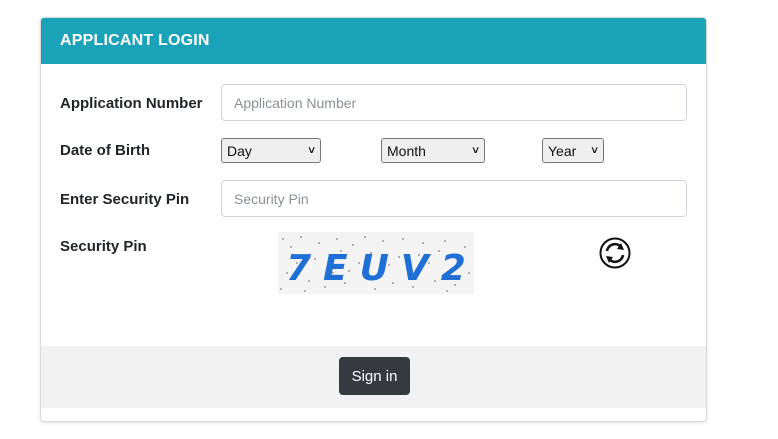 This screenshot has width=778, height=439. What do you see at coordinates (454, 198) in the screenshot?
I see `security-pin-input` at bounding box center [454, 198].